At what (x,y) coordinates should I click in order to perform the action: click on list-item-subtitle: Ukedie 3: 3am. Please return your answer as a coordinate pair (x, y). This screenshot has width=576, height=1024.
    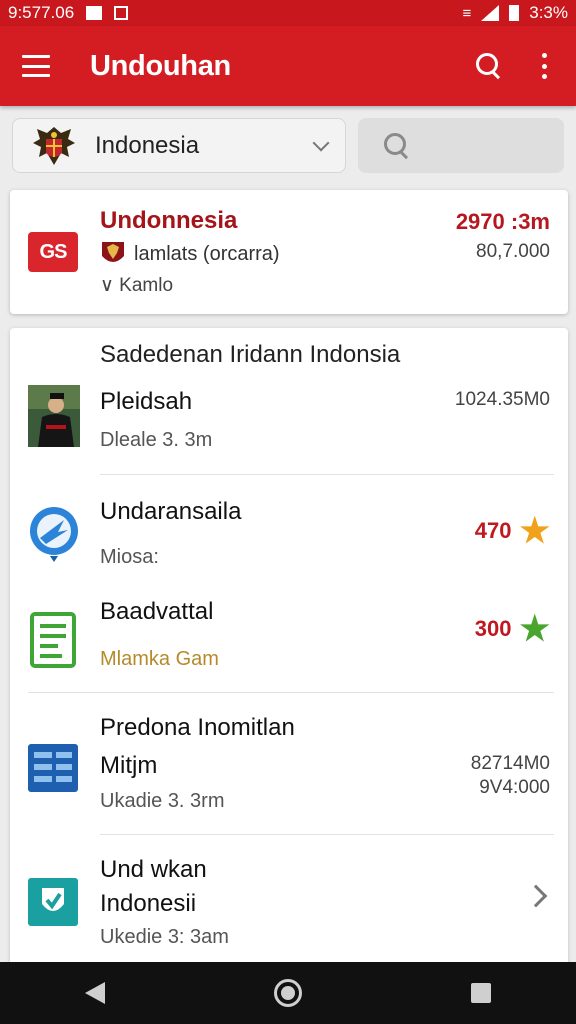
    Looking at the image, I should click on (164, 937).